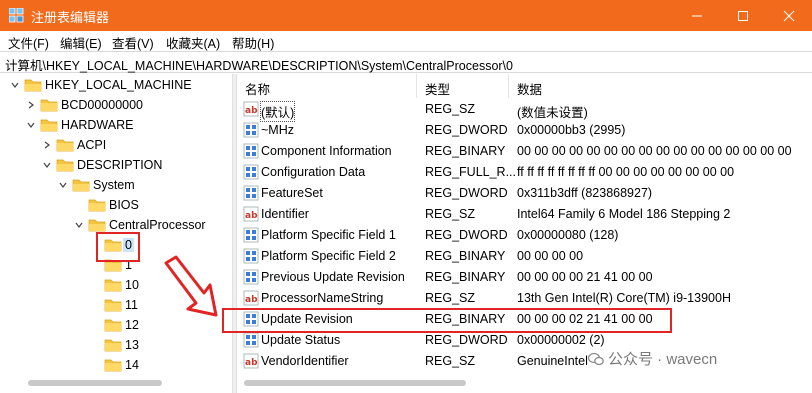  Describe the element at coordinates (697, 15) in the screenshot. I see `minimize-button` at that location.